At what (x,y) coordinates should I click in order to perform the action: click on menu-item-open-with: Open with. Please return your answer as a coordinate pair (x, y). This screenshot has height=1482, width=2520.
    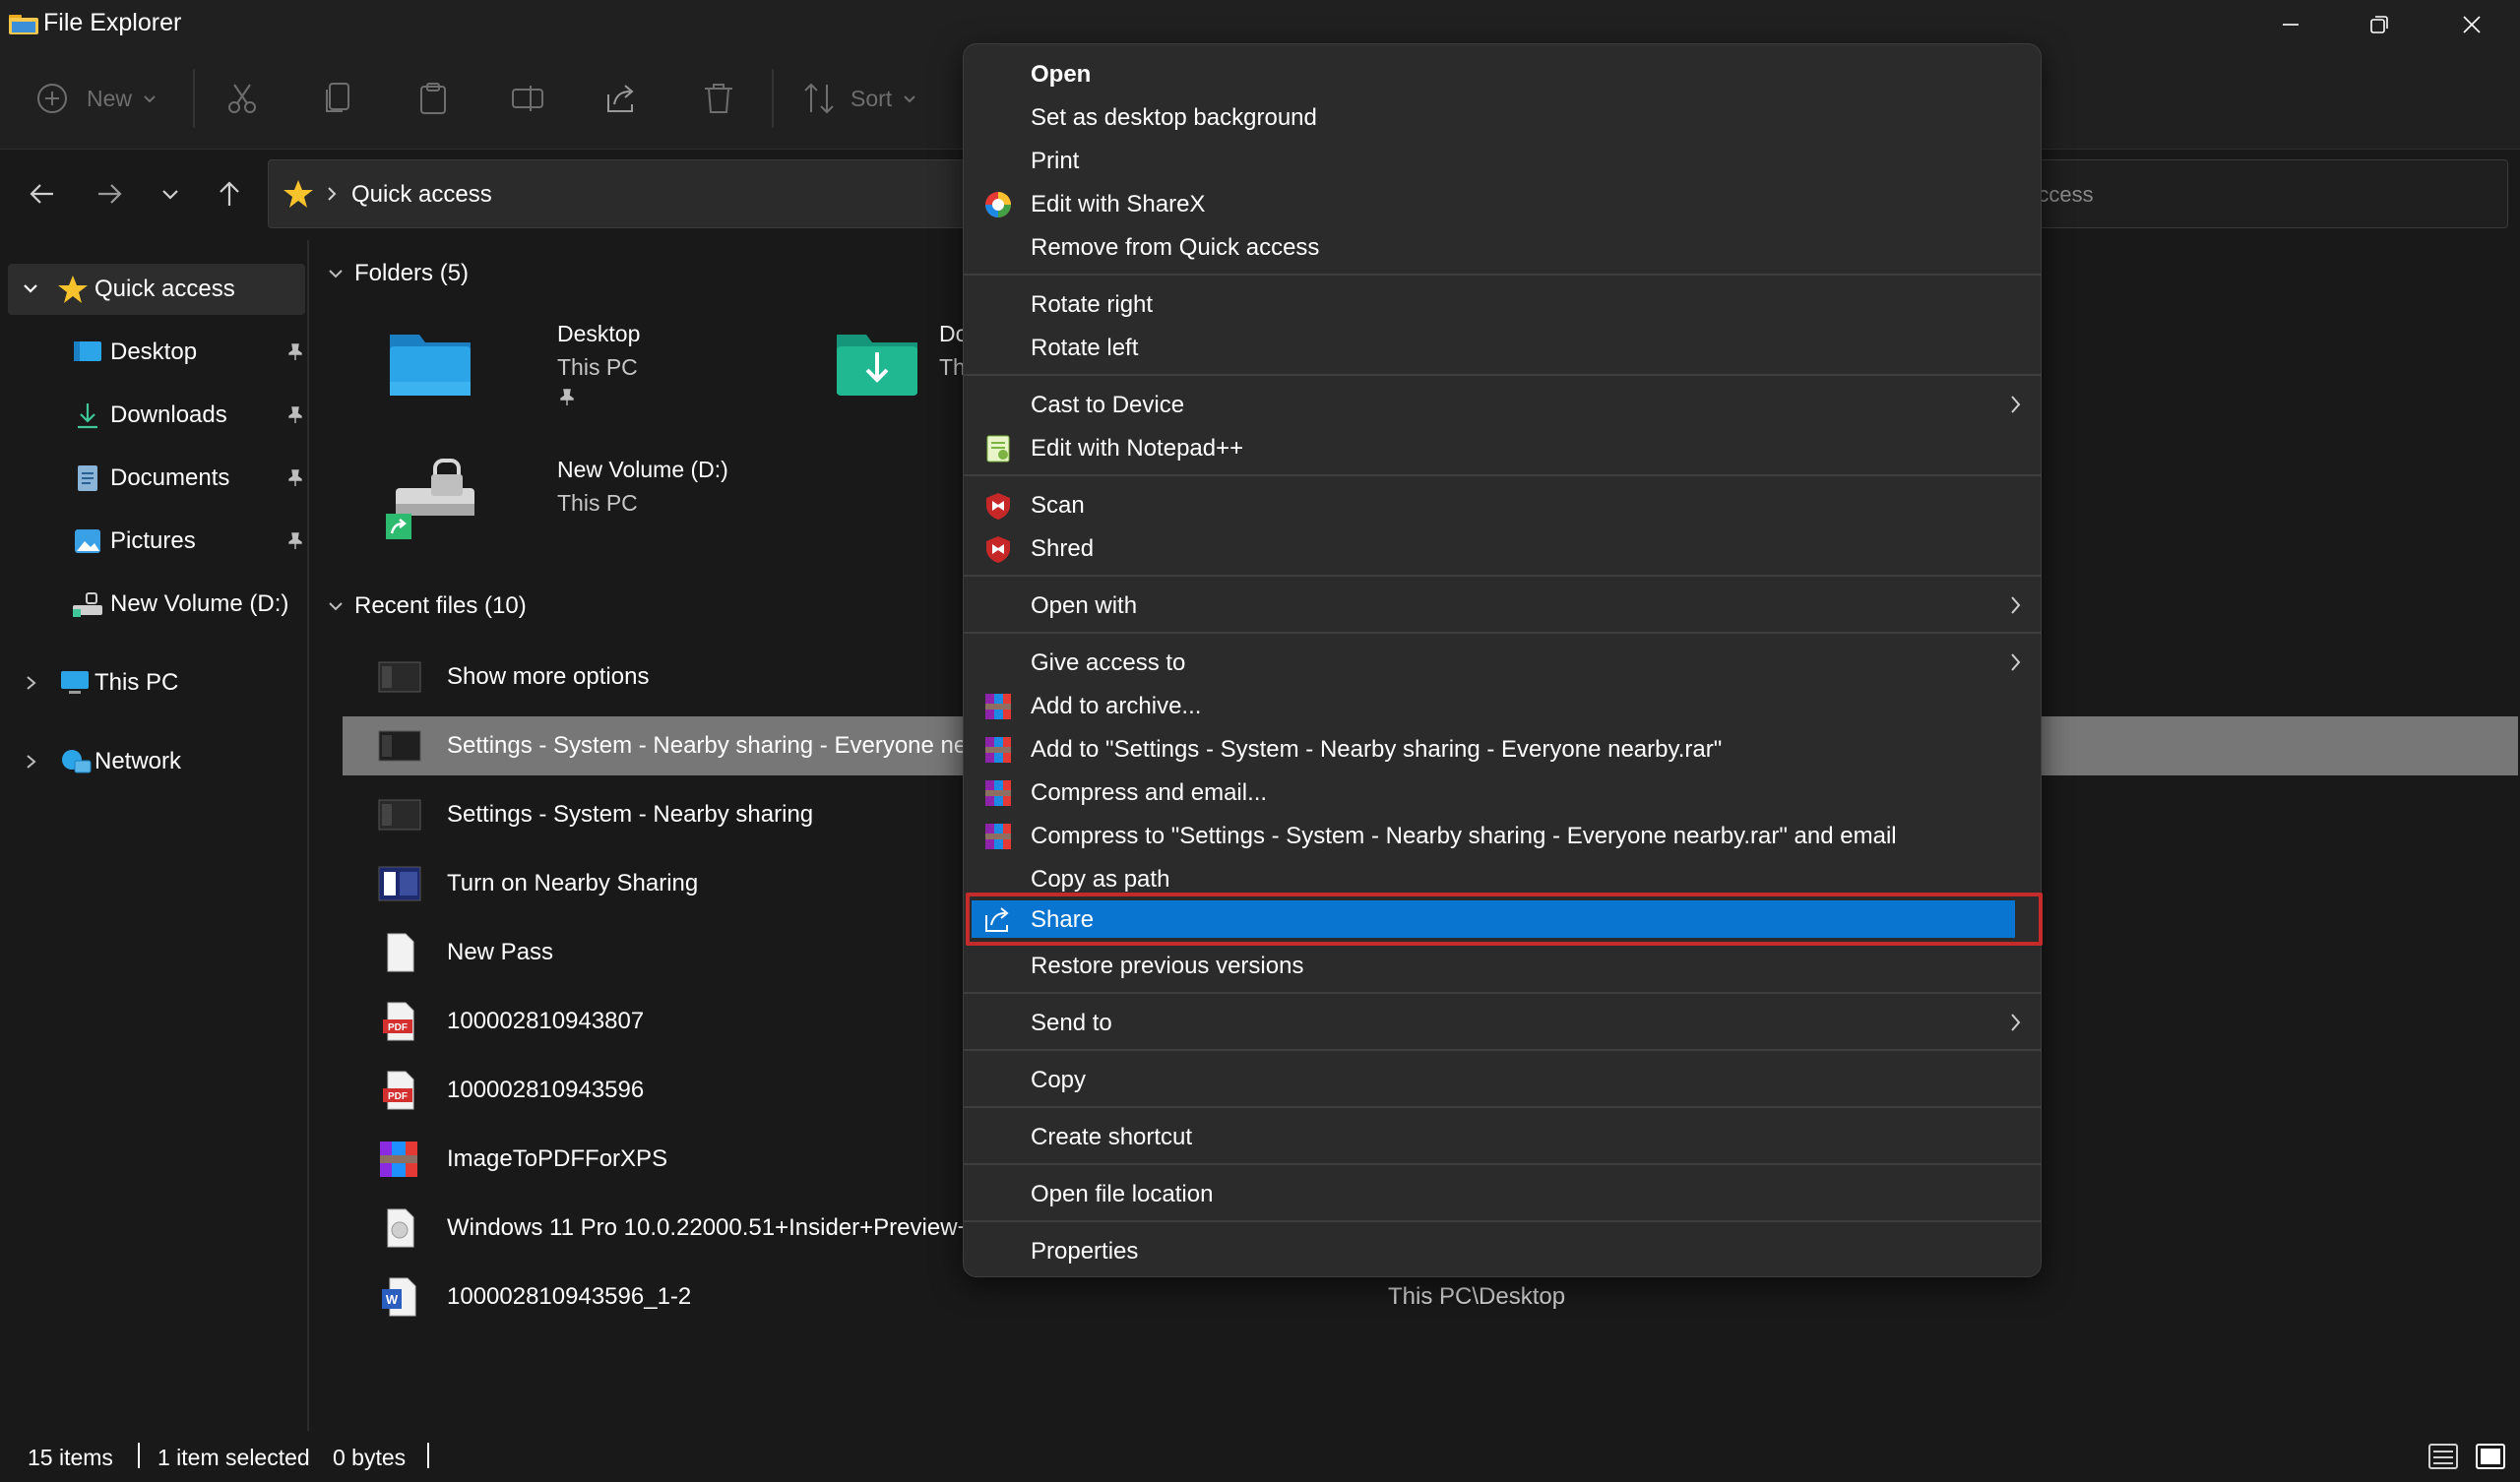
    Looking at the image, I should click on (1502, 605).